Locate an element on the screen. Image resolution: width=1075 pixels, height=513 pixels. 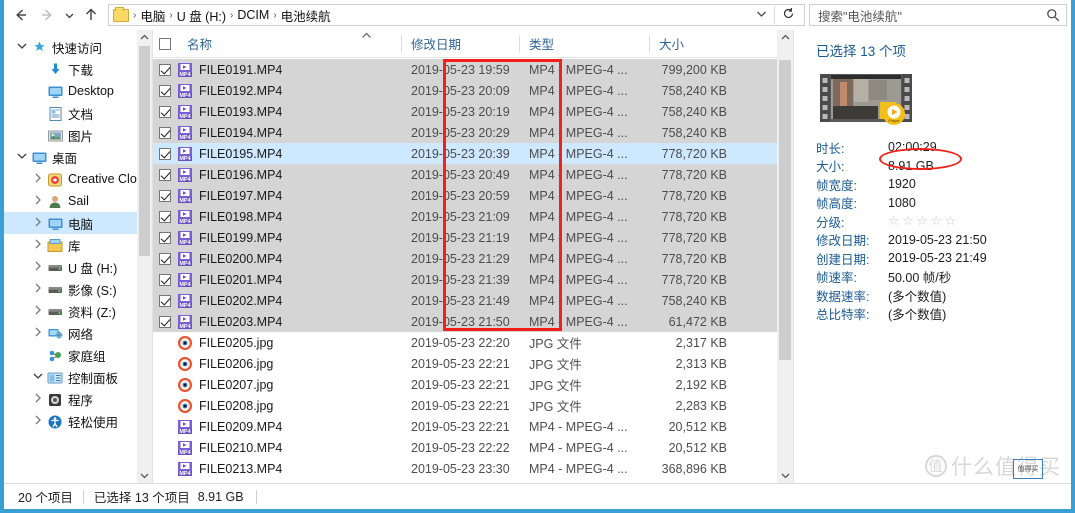
breadcrumb-item-3: 电池续航 is located at coordinates (306, 15).